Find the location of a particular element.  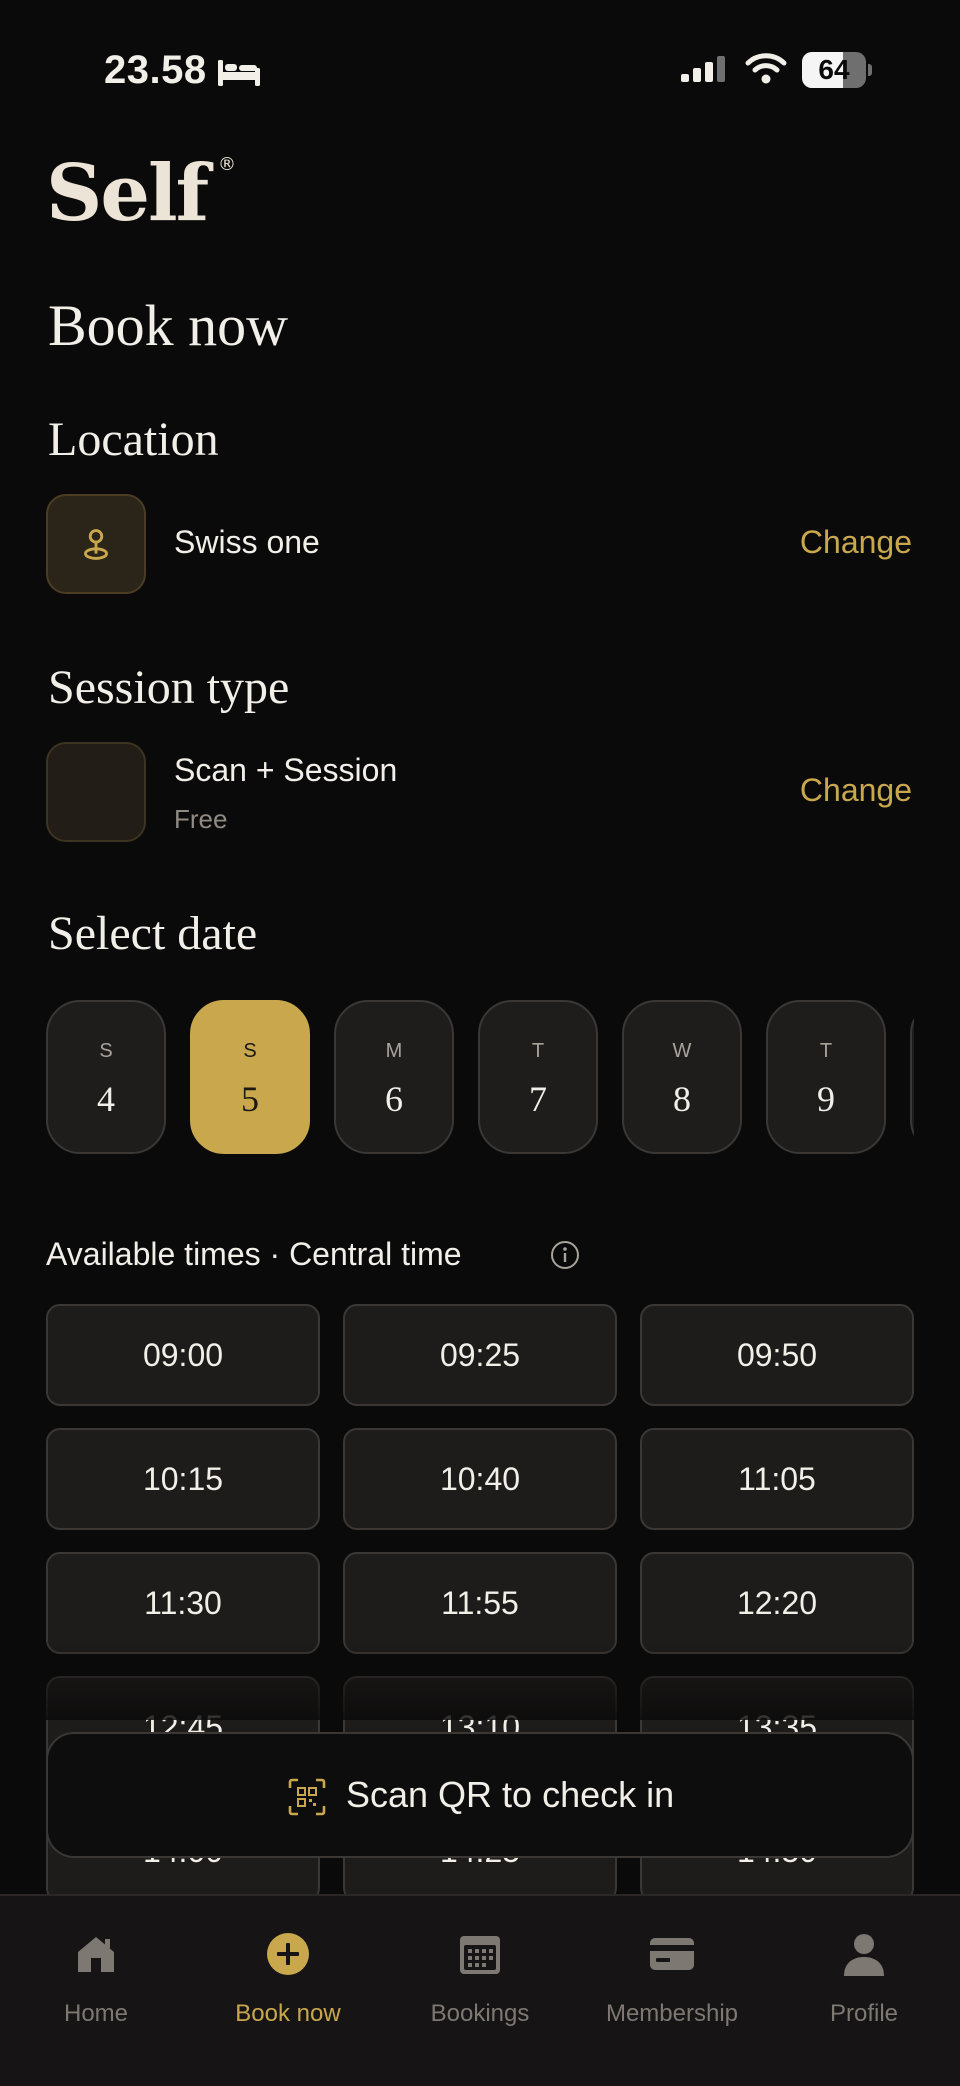

time-slot-button: 10:15 is located at coordinates (183, 1479).